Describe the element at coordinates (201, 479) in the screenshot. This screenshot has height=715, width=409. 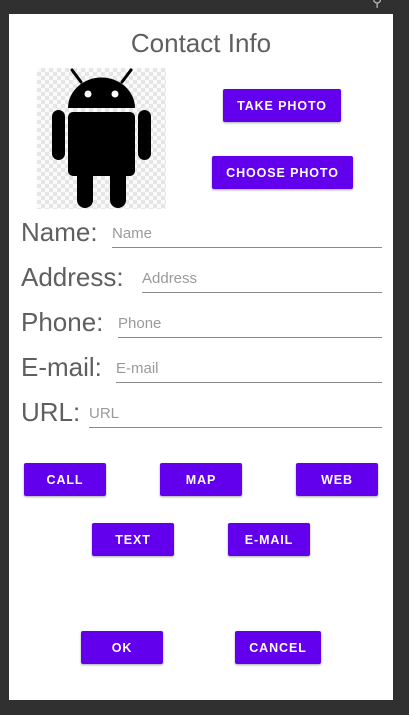
I see `map-button: MAP` at that location.